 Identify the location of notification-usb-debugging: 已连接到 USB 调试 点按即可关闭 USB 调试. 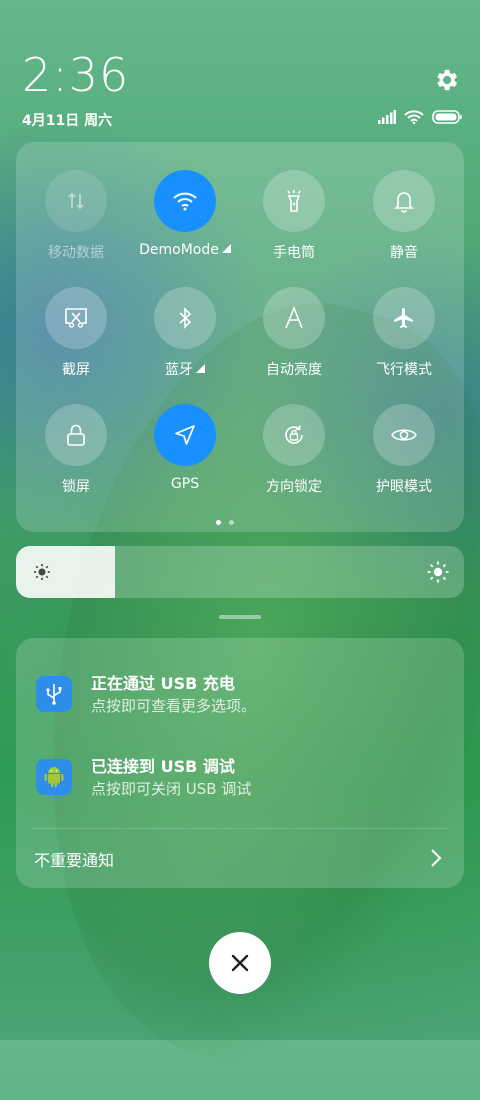
(240, 781).